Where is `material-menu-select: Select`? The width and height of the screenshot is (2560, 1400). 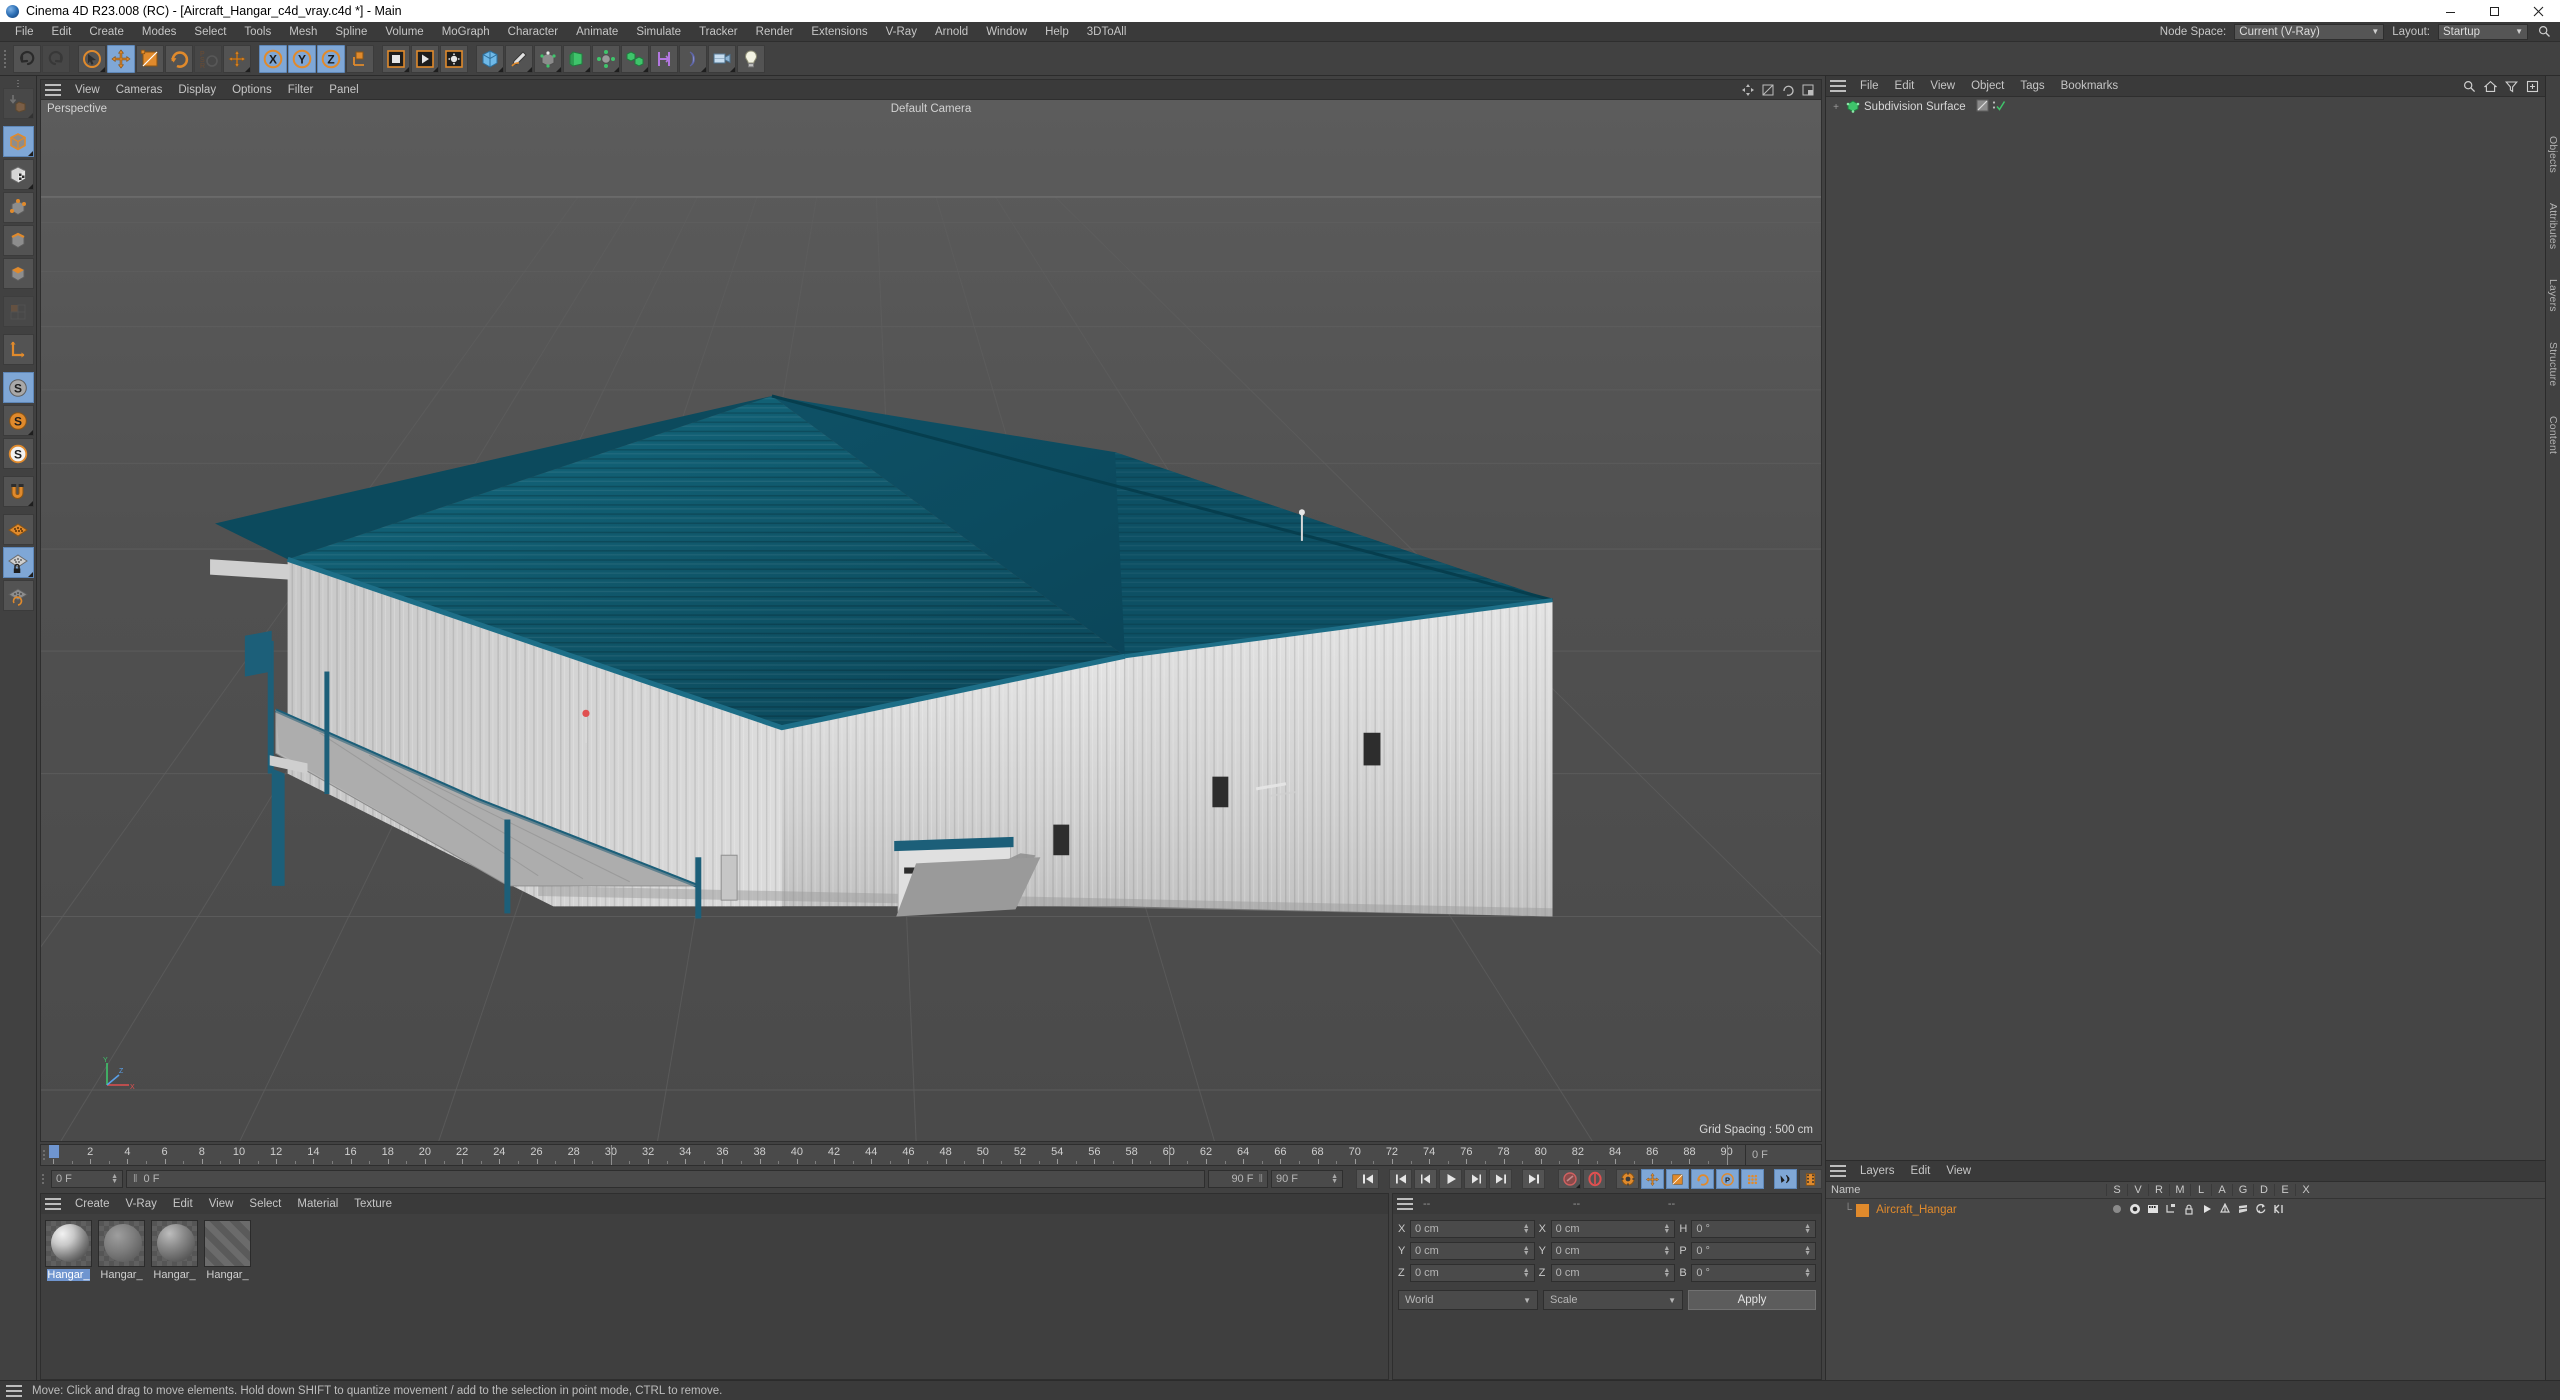 material-menu-select: Select is located at coordinates (265, 1204).